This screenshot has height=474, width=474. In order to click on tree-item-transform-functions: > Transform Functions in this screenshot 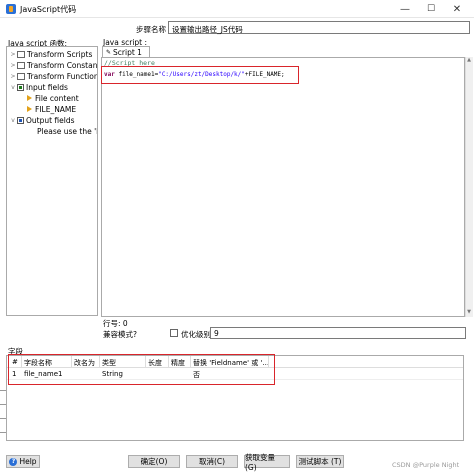, I will do `click(53, 76)`.